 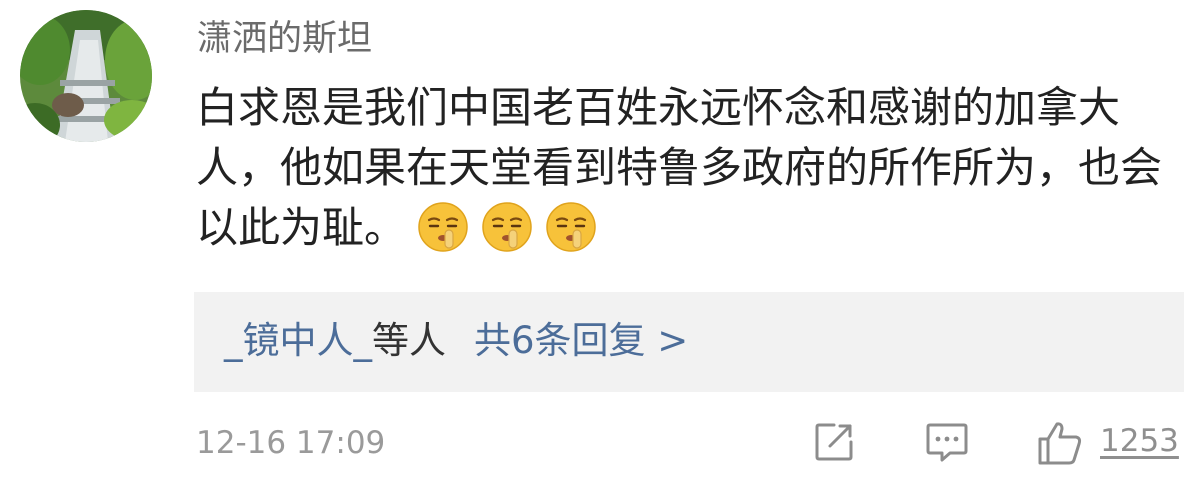 What do you see at coordinates (947, 442) in the screenshot?
I see `comment-icon` at bounding box center [947, 442].